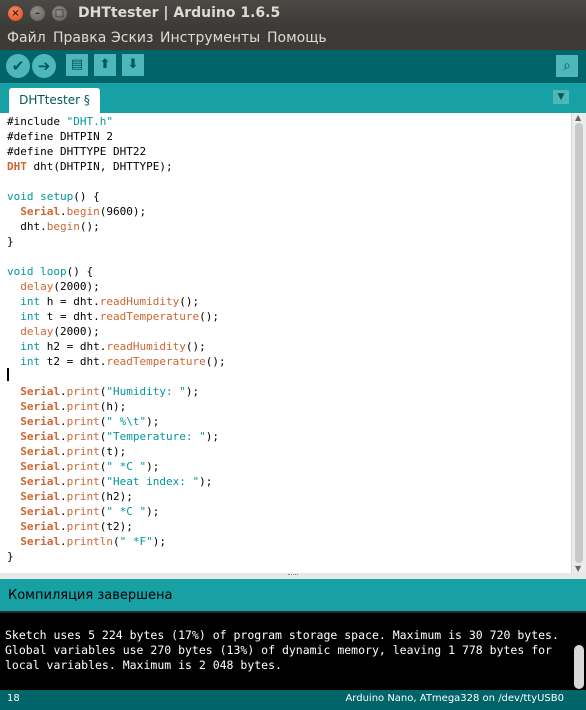 This screenshot has height=710, width=586. What do you see at coordinates (116, 391) in the screenshot?
I see `code-line: Serial.print("Humidity: ");` at bounding box center [116, 391].